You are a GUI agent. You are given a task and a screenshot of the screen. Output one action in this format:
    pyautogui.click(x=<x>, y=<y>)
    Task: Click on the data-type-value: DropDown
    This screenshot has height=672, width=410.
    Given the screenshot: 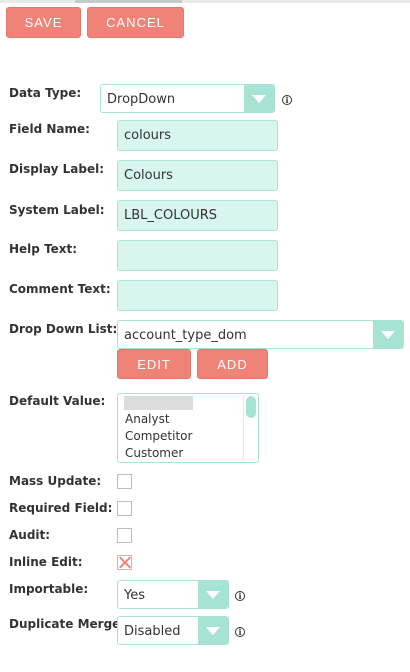 What is the action you would take?
    pyautogui.click(x=141, y=99)
    